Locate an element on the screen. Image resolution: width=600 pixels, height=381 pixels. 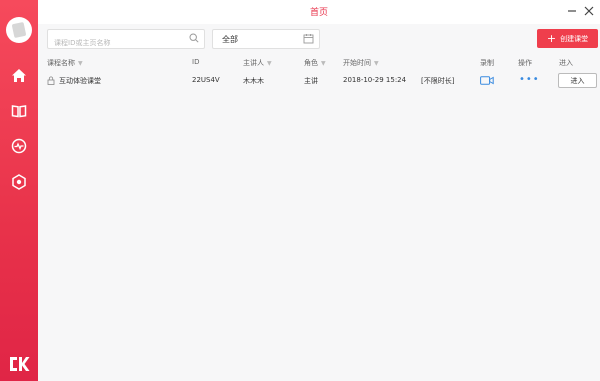
avatar-image is located at coordinates (19, 30).